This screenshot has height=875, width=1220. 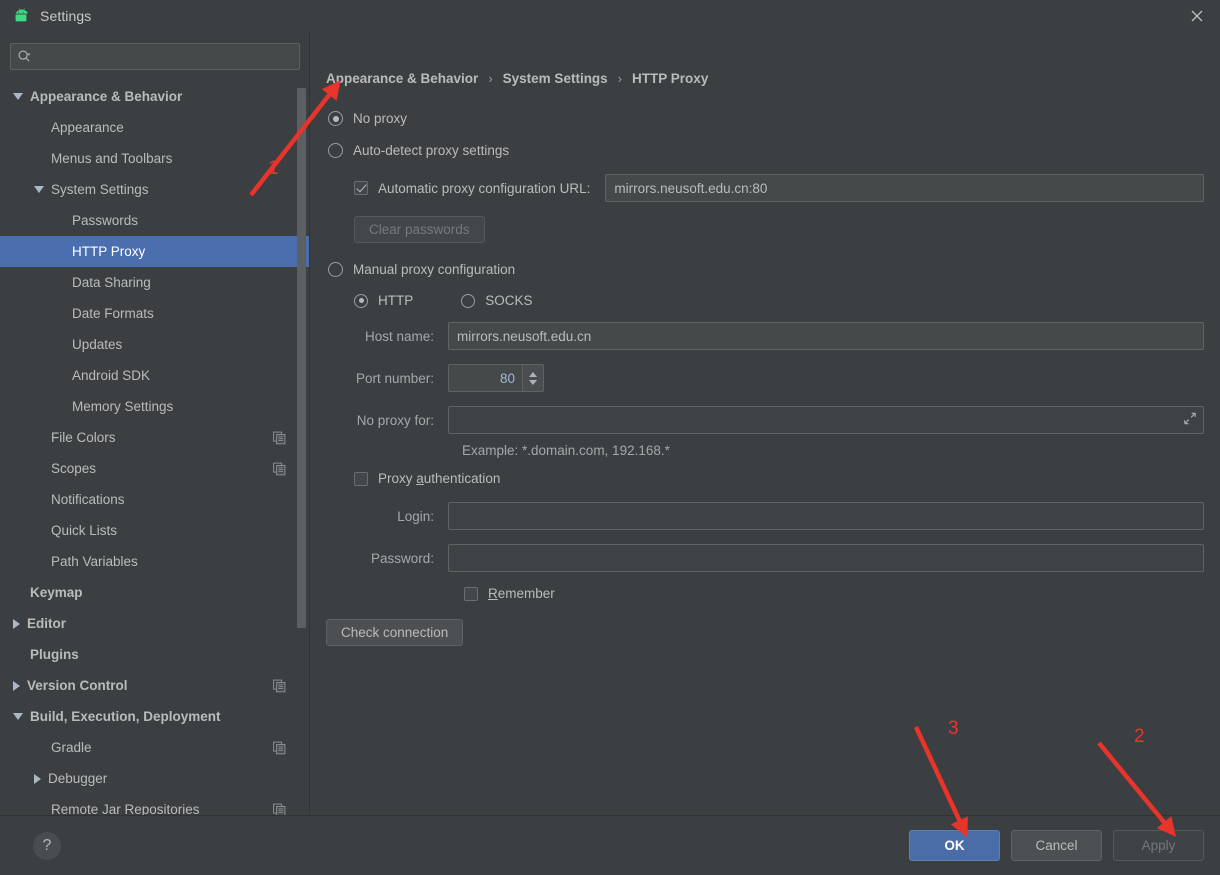 I want to click on auto-detect-row: Auto-detect proxy settings, so click(x=766, y=150).